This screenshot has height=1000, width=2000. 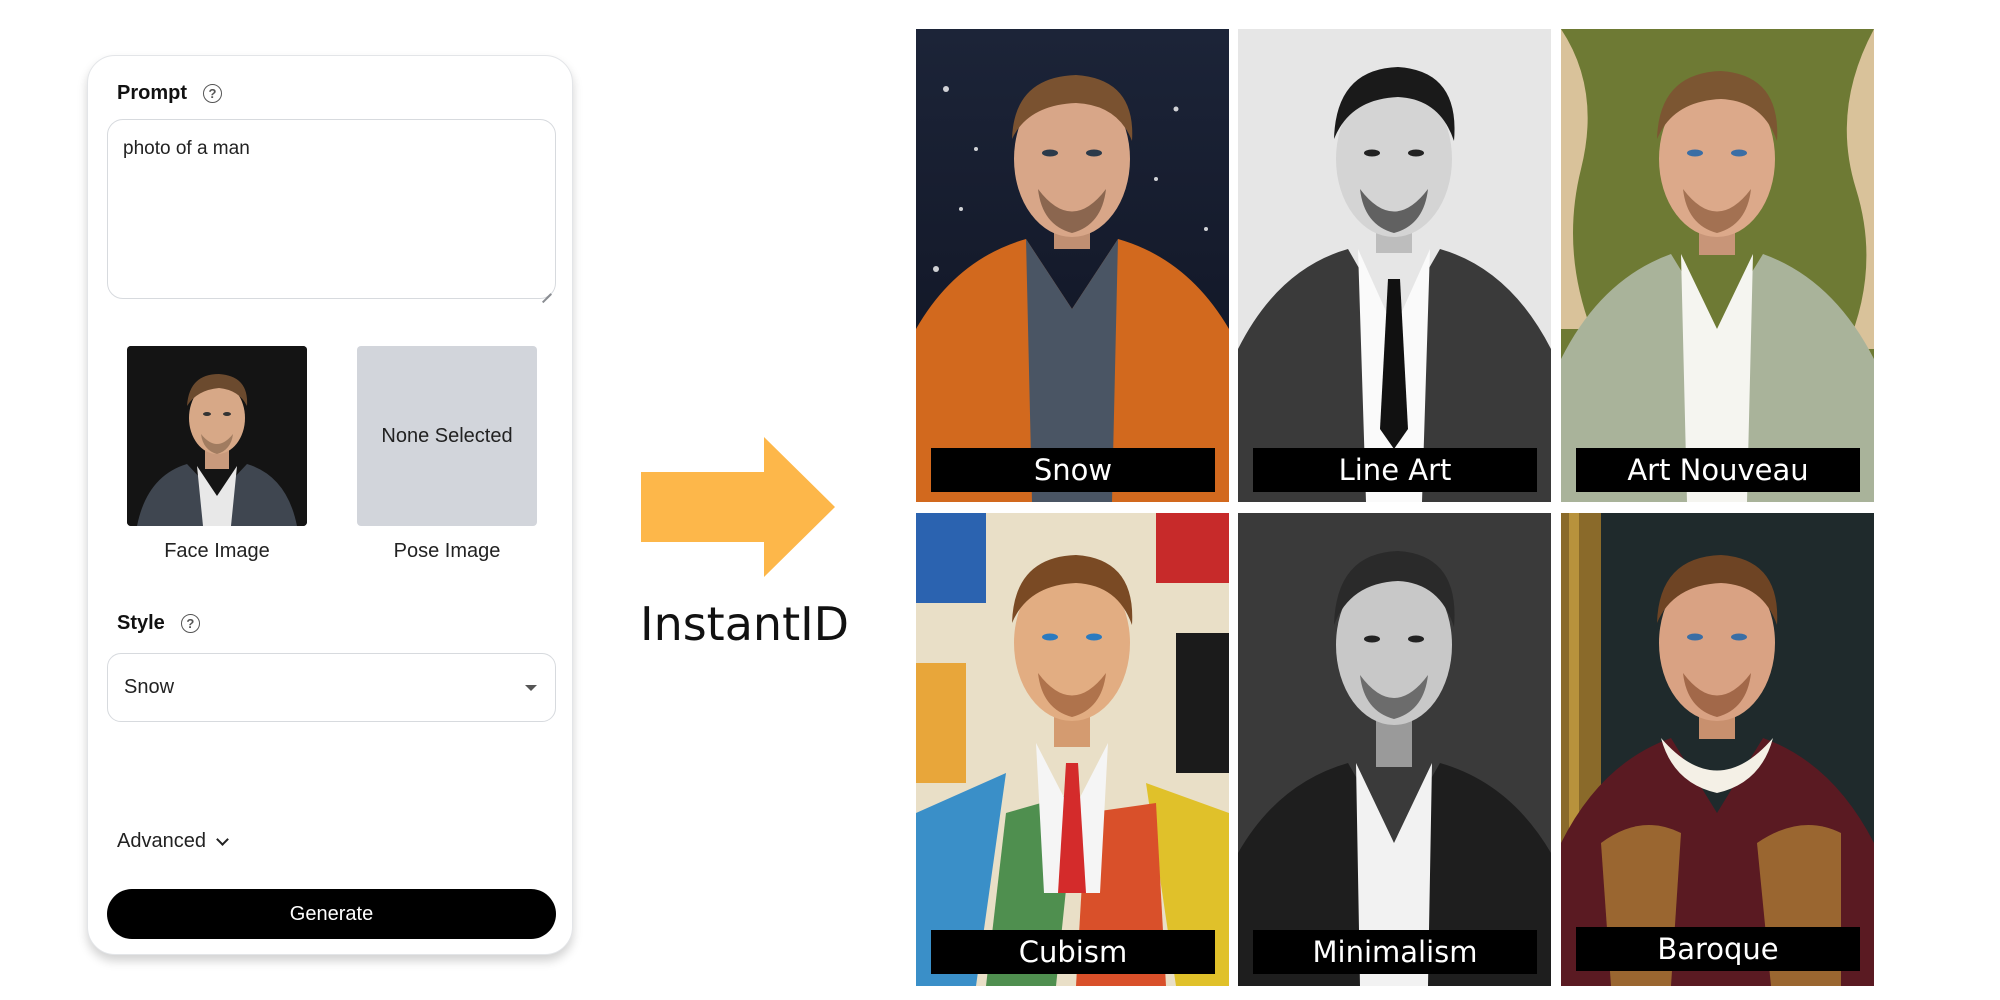 I want to click on advanced-label: Advanced, so click(x=161, y=841).